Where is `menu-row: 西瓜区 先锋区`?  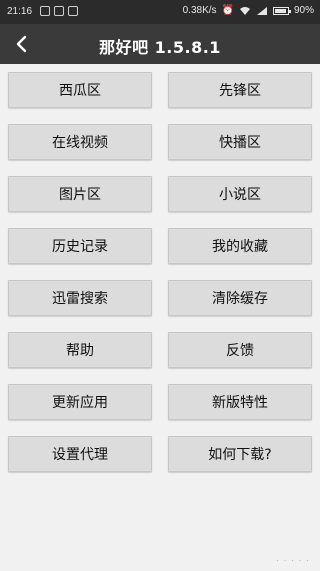
menu-row: 西瓜区 先锋区 is located at coordinates (160, 90).